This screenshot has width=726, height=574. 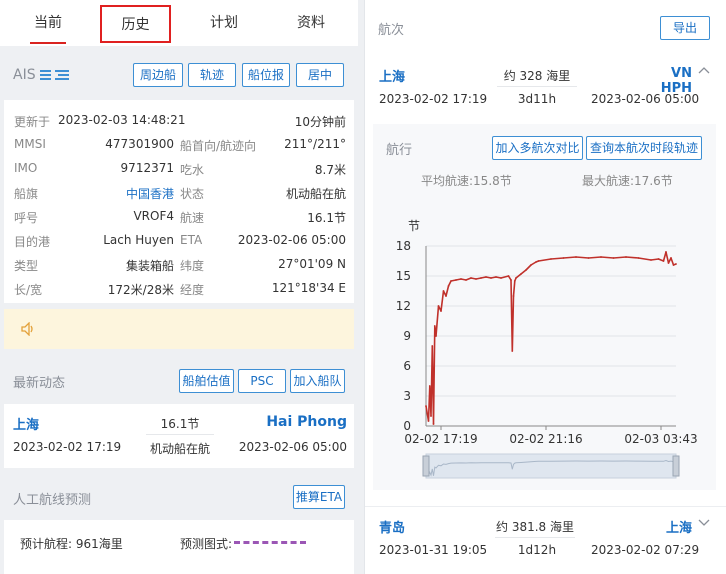 I want to click on psc-button: PSC, so click(x=262, y=381).